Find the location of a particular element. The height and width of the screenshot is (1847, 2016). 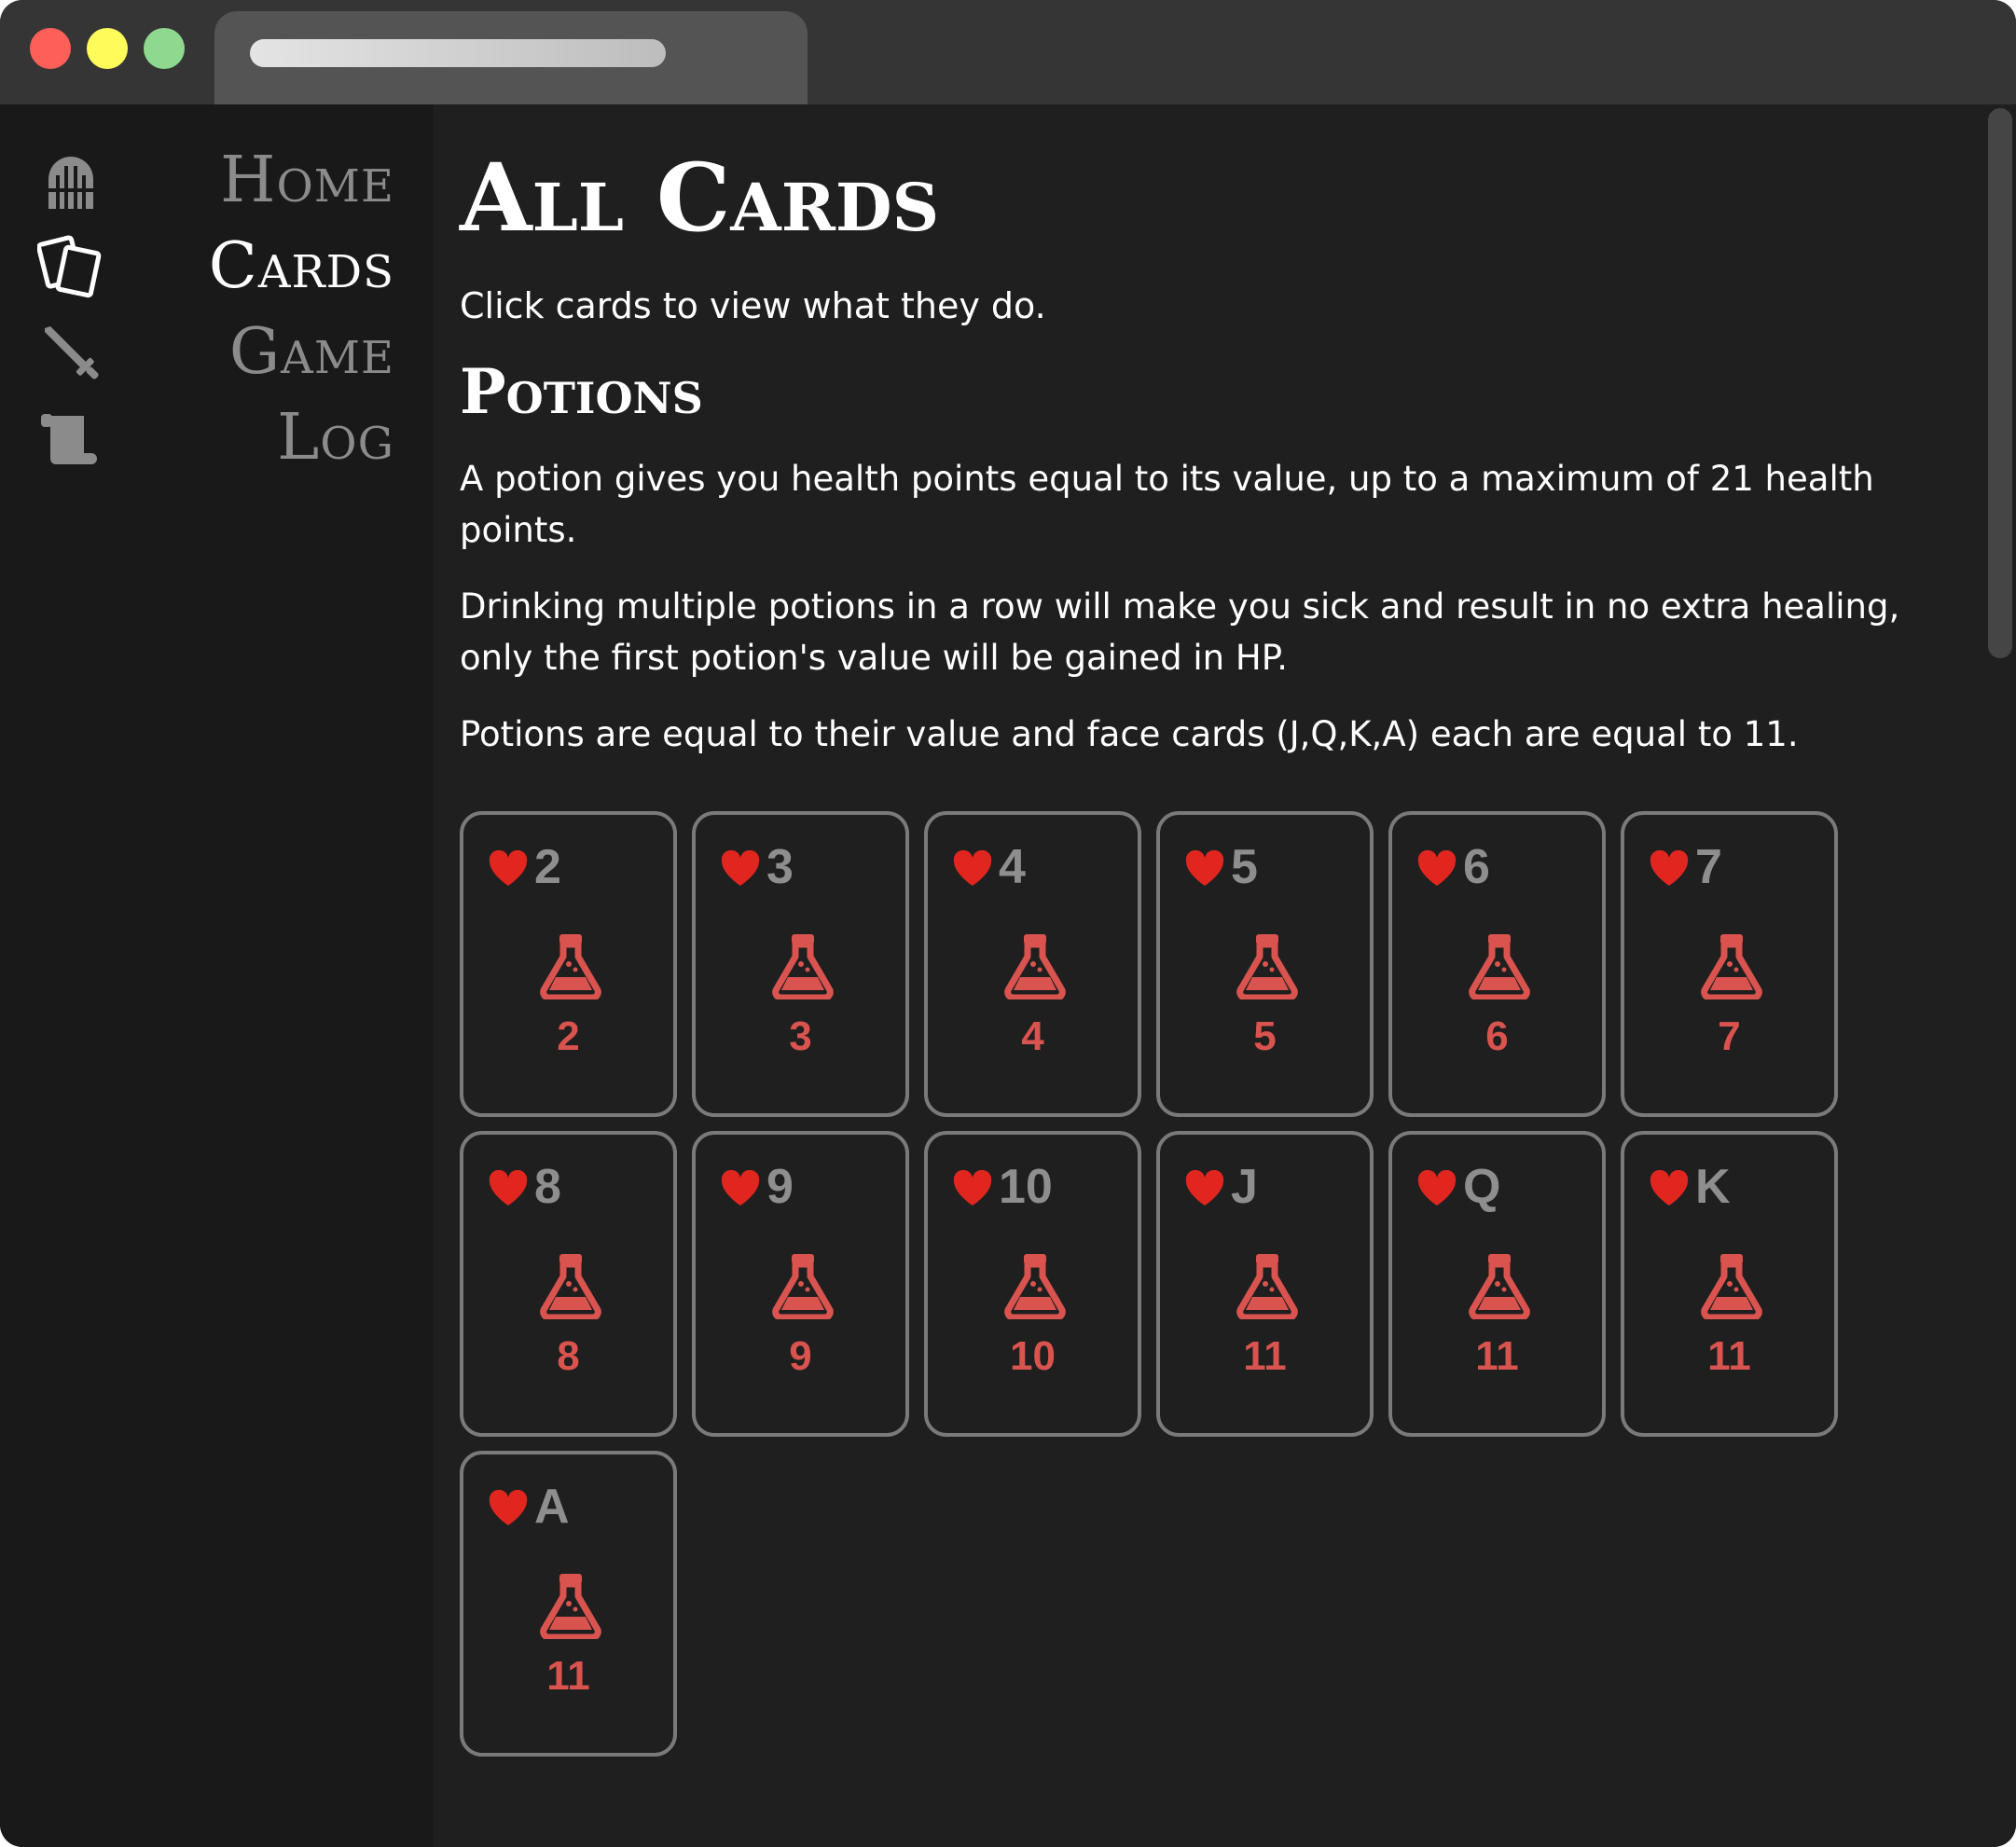

potion-card: 33 is located at coordinates (800, 964).